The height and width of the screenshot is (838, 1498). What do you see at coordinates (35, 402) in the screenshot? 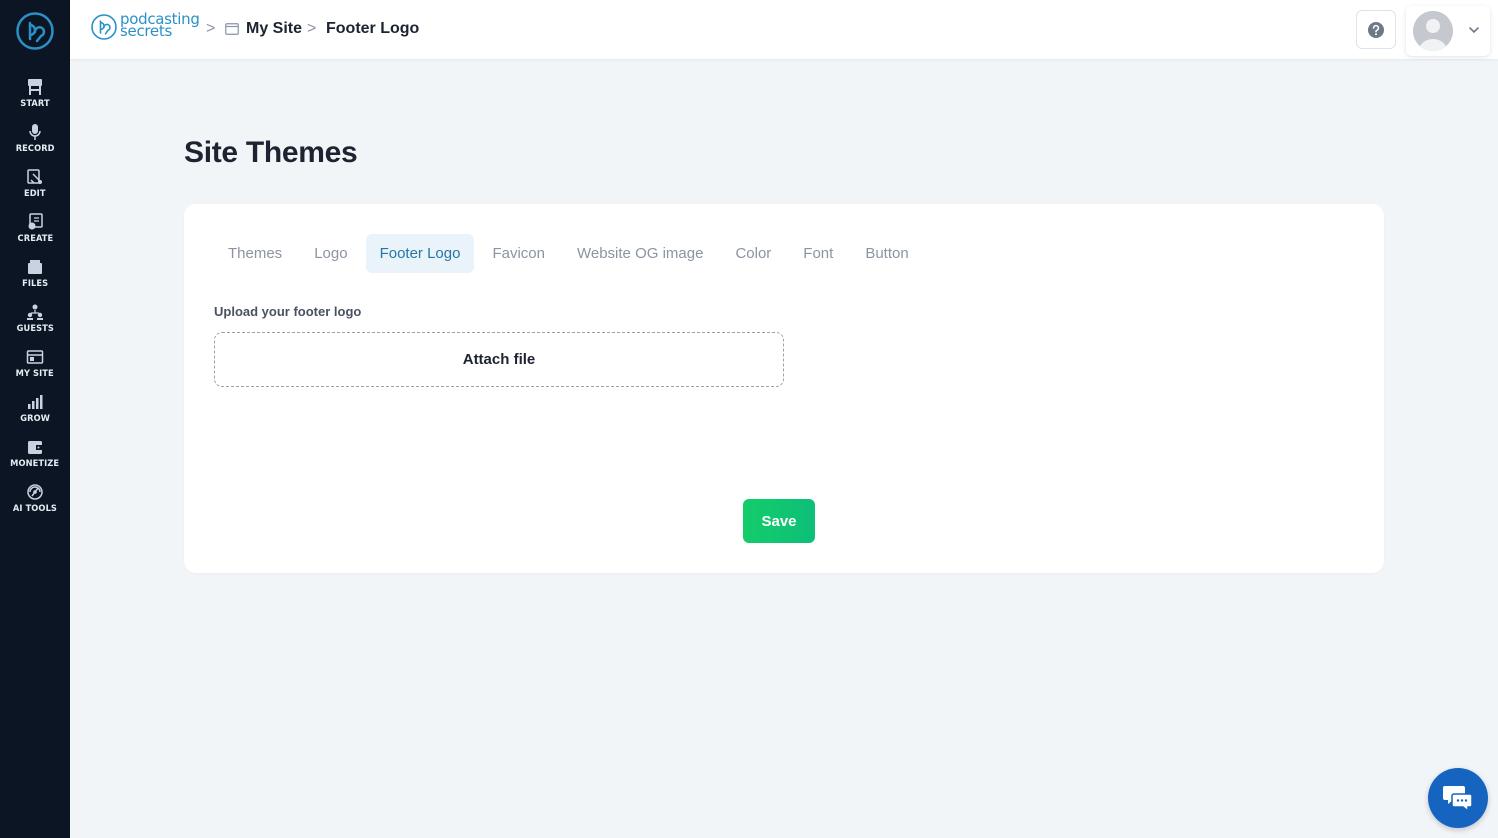
I see `chart-icon` at bounding box center [35, 402].